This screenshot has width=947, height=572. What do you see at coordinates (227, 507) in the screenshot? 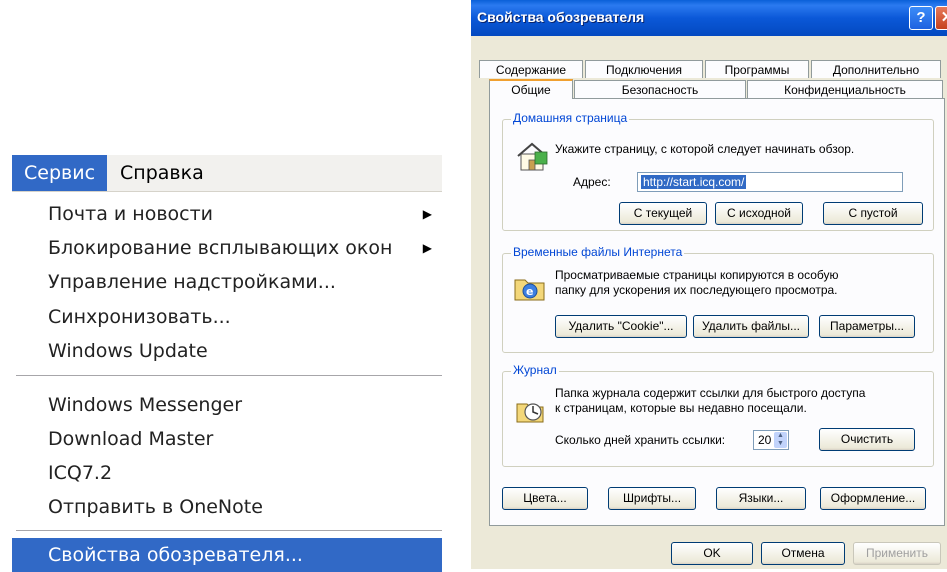
I see `menu-item-send-to-onenote: Отправить в OneNote` at bounding box center [227, 507].